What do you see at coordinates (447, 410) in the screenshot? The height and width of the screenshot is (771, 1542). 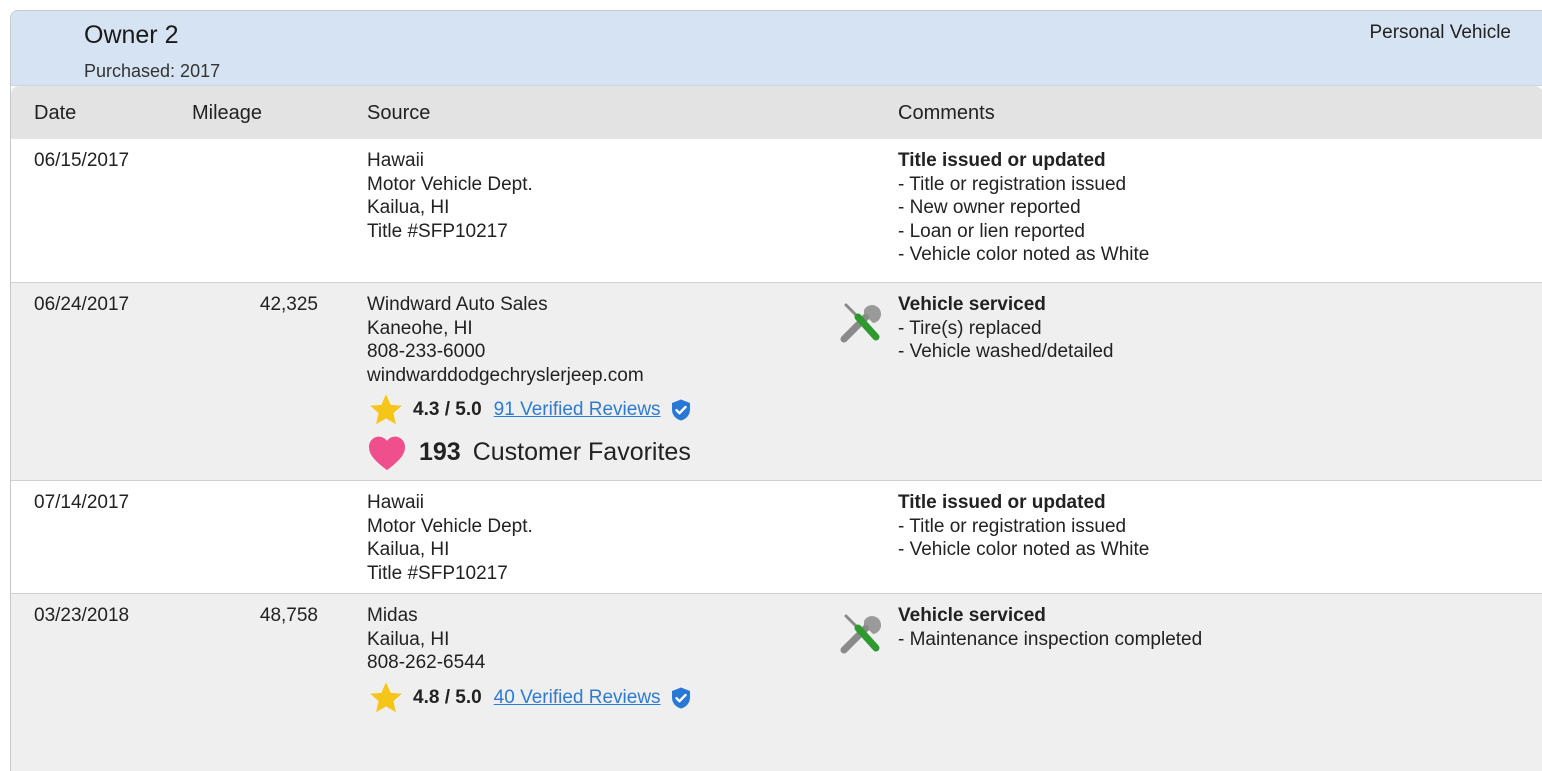 I see `rating-value: 4.3 / 5.0` at bounding box center [447, 410].